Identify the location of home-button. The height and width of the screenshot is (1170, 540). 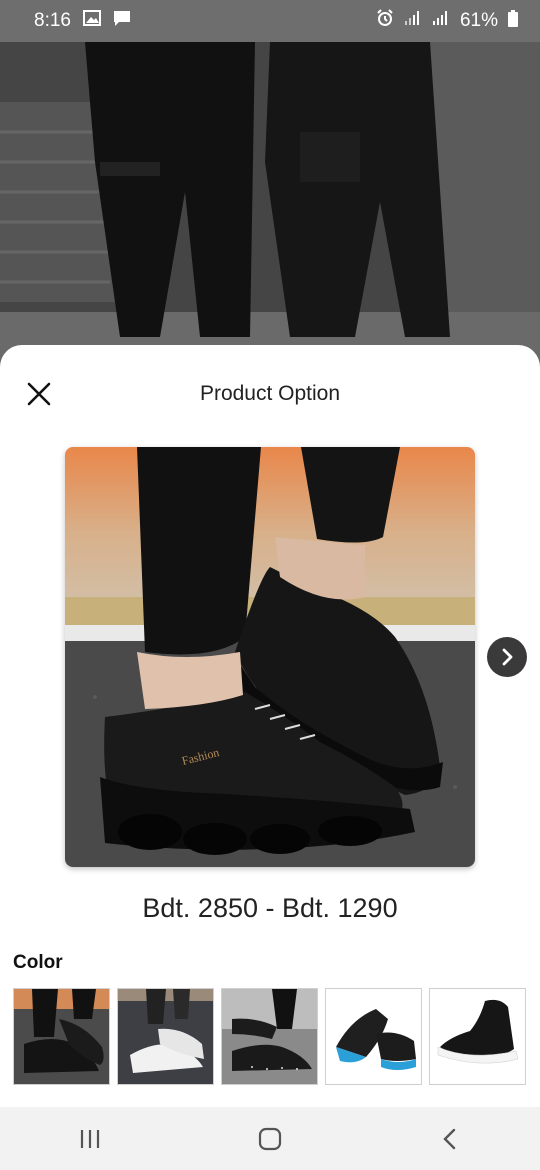
(270, 1139).